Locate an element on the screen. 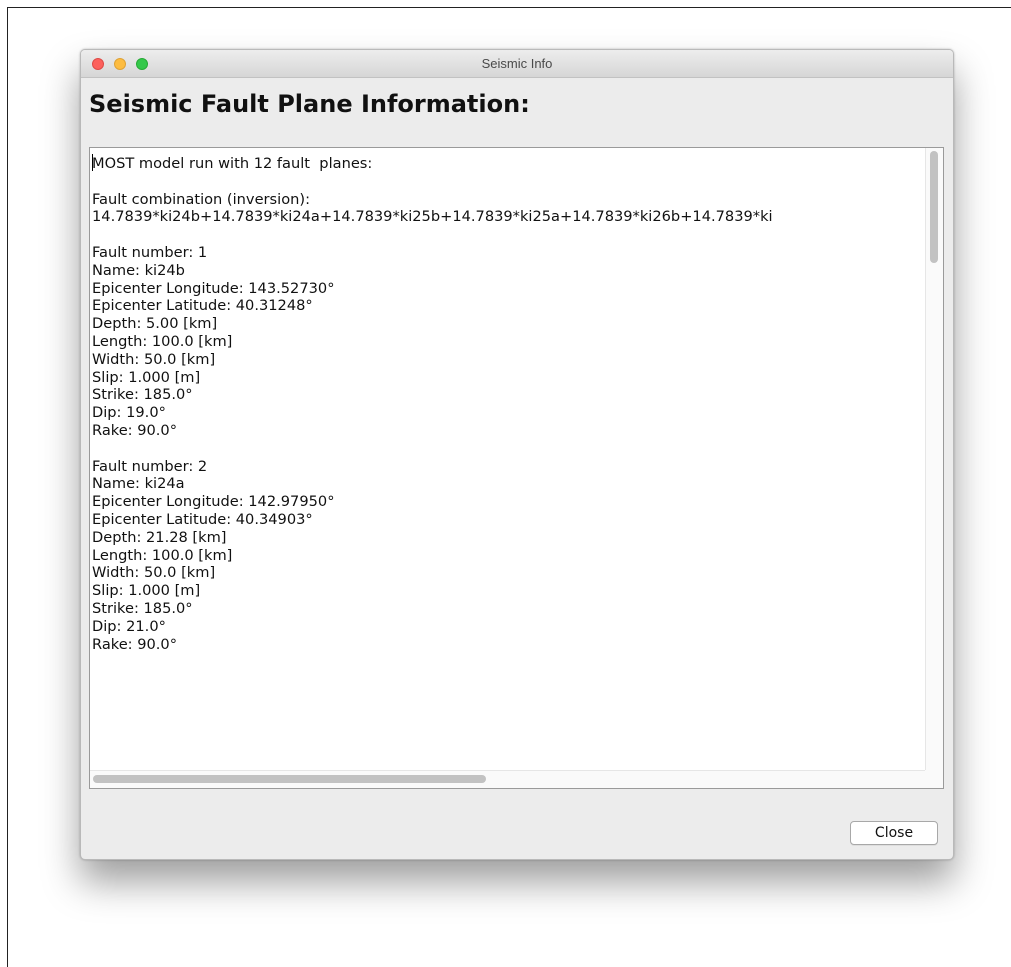 The width and height of the screenshot is (1011, 967). info-text-line: Fault number: 2 is located at coordinates (150, 466).